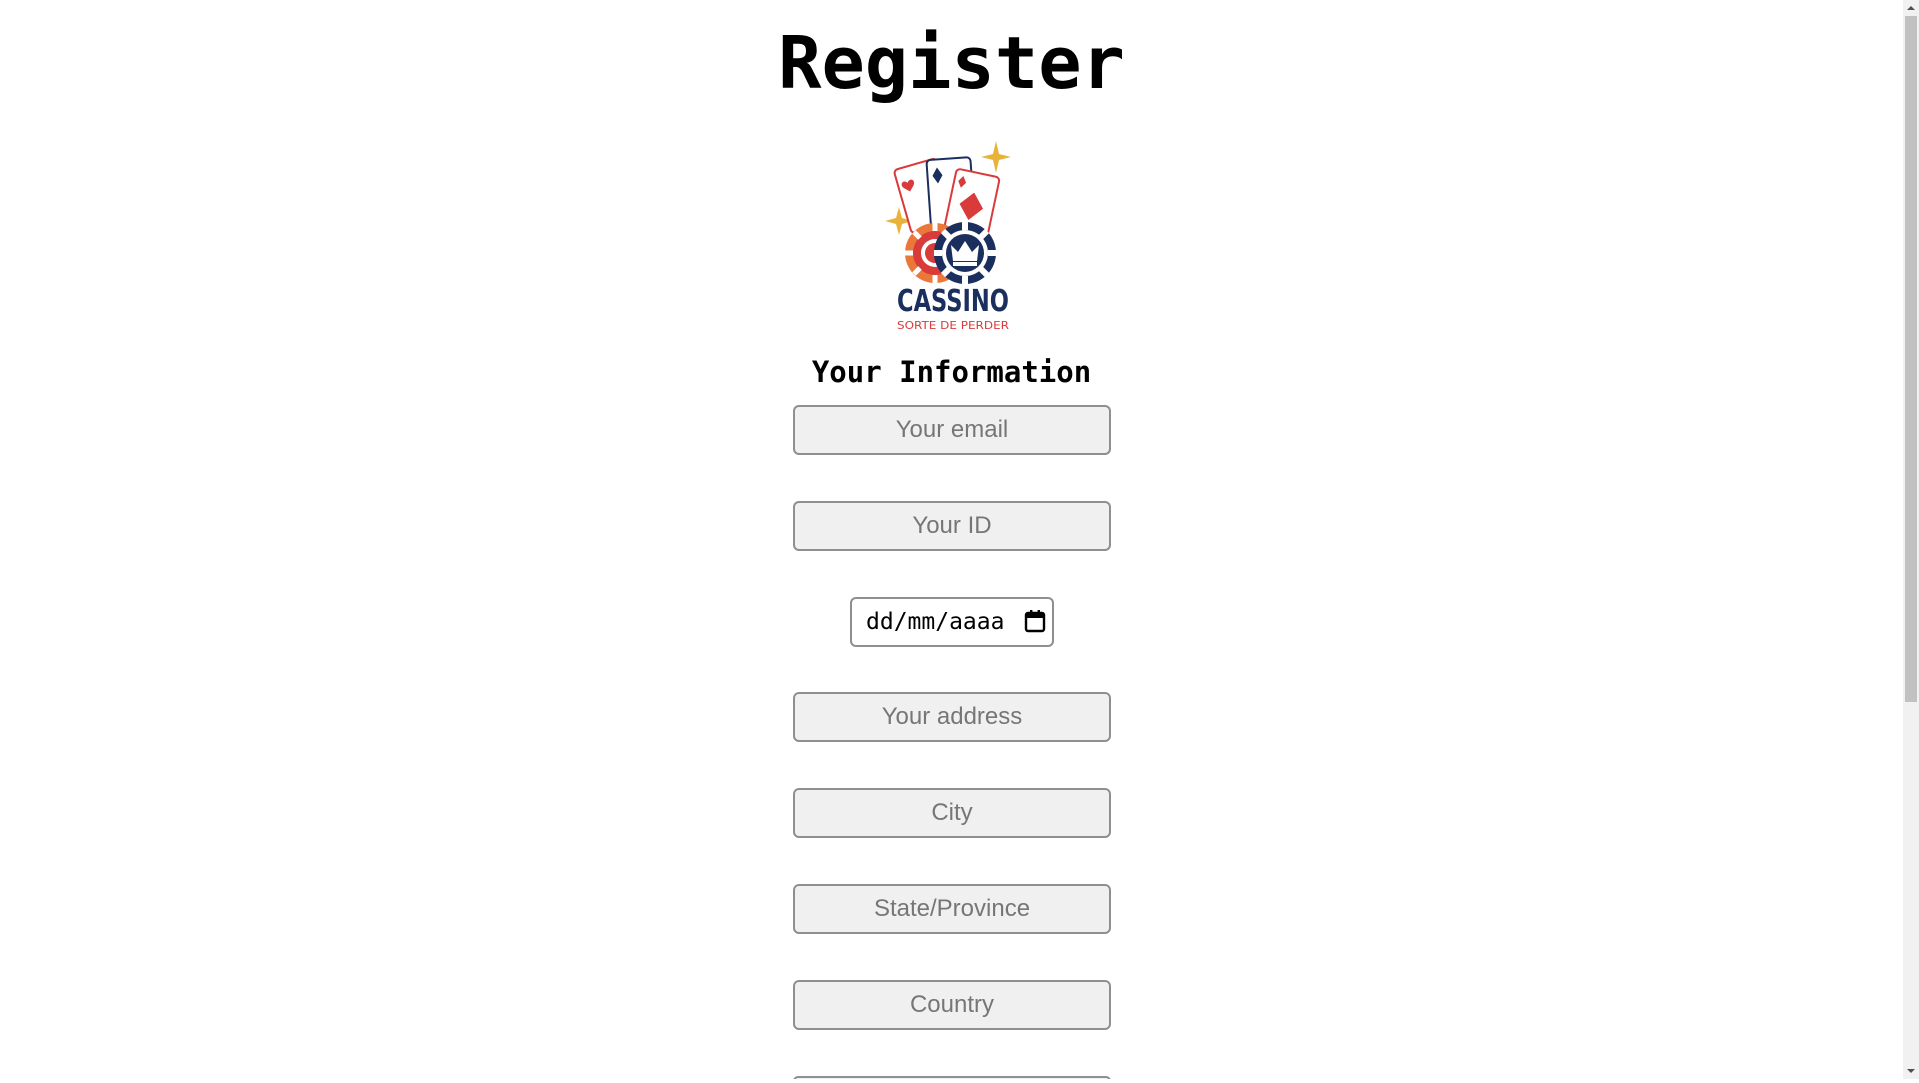  Describe the element at coordinates (952, 430) in the screenshot. I see `email-field: Your email` at that location.